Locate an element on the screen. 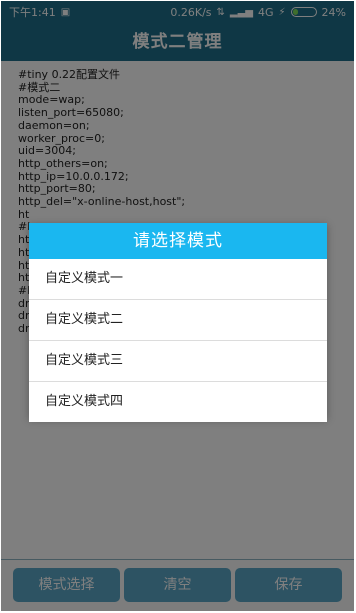 This screenshot has height=613, width=356. dialog-option-mode-3: 自定义模式三 is located at coordinates (178, 361).